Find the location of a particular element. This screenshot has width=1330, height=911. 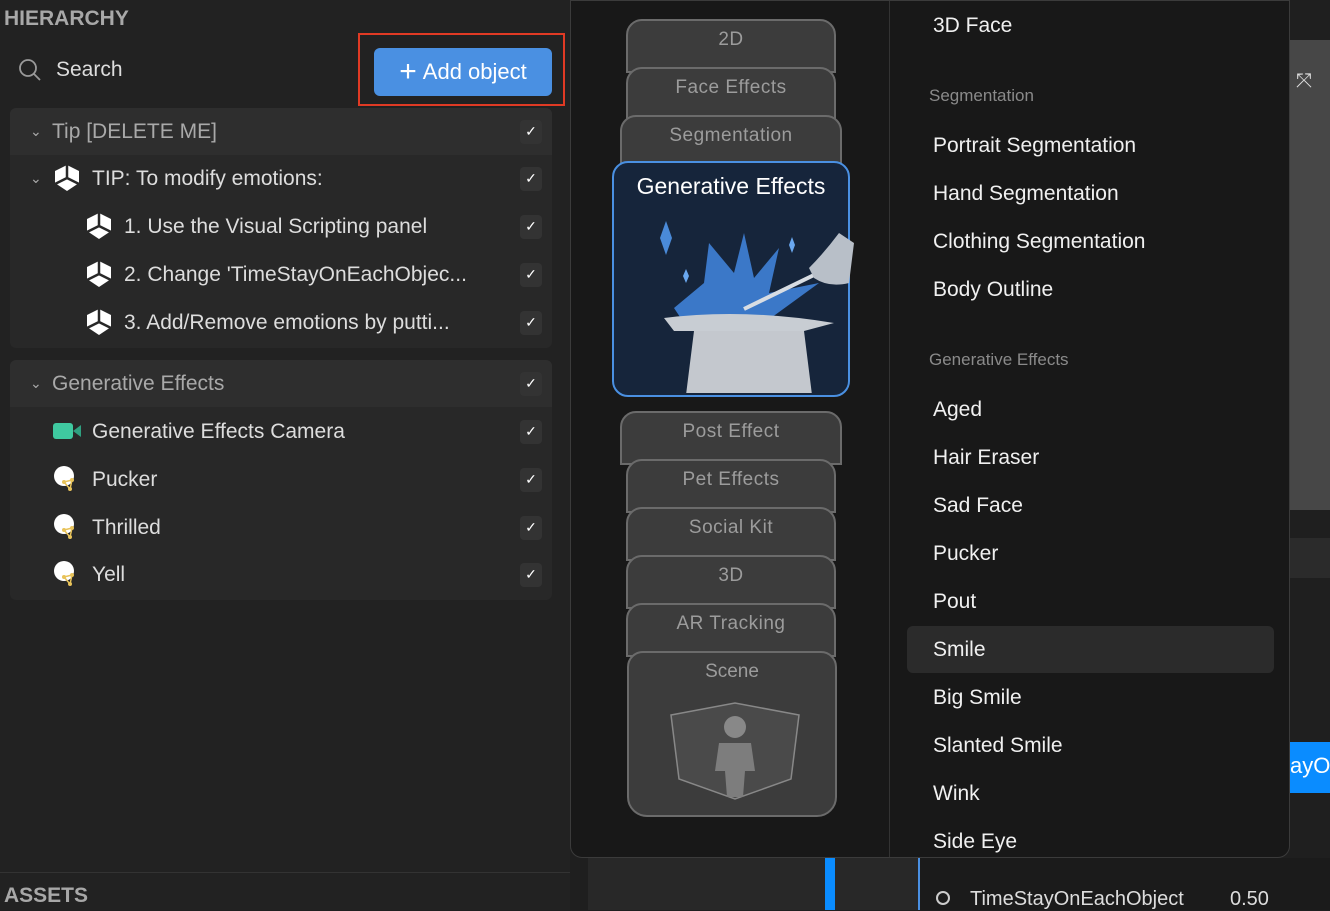

tree-item: Thrilled ✓ is located at coordinates (281, 527).